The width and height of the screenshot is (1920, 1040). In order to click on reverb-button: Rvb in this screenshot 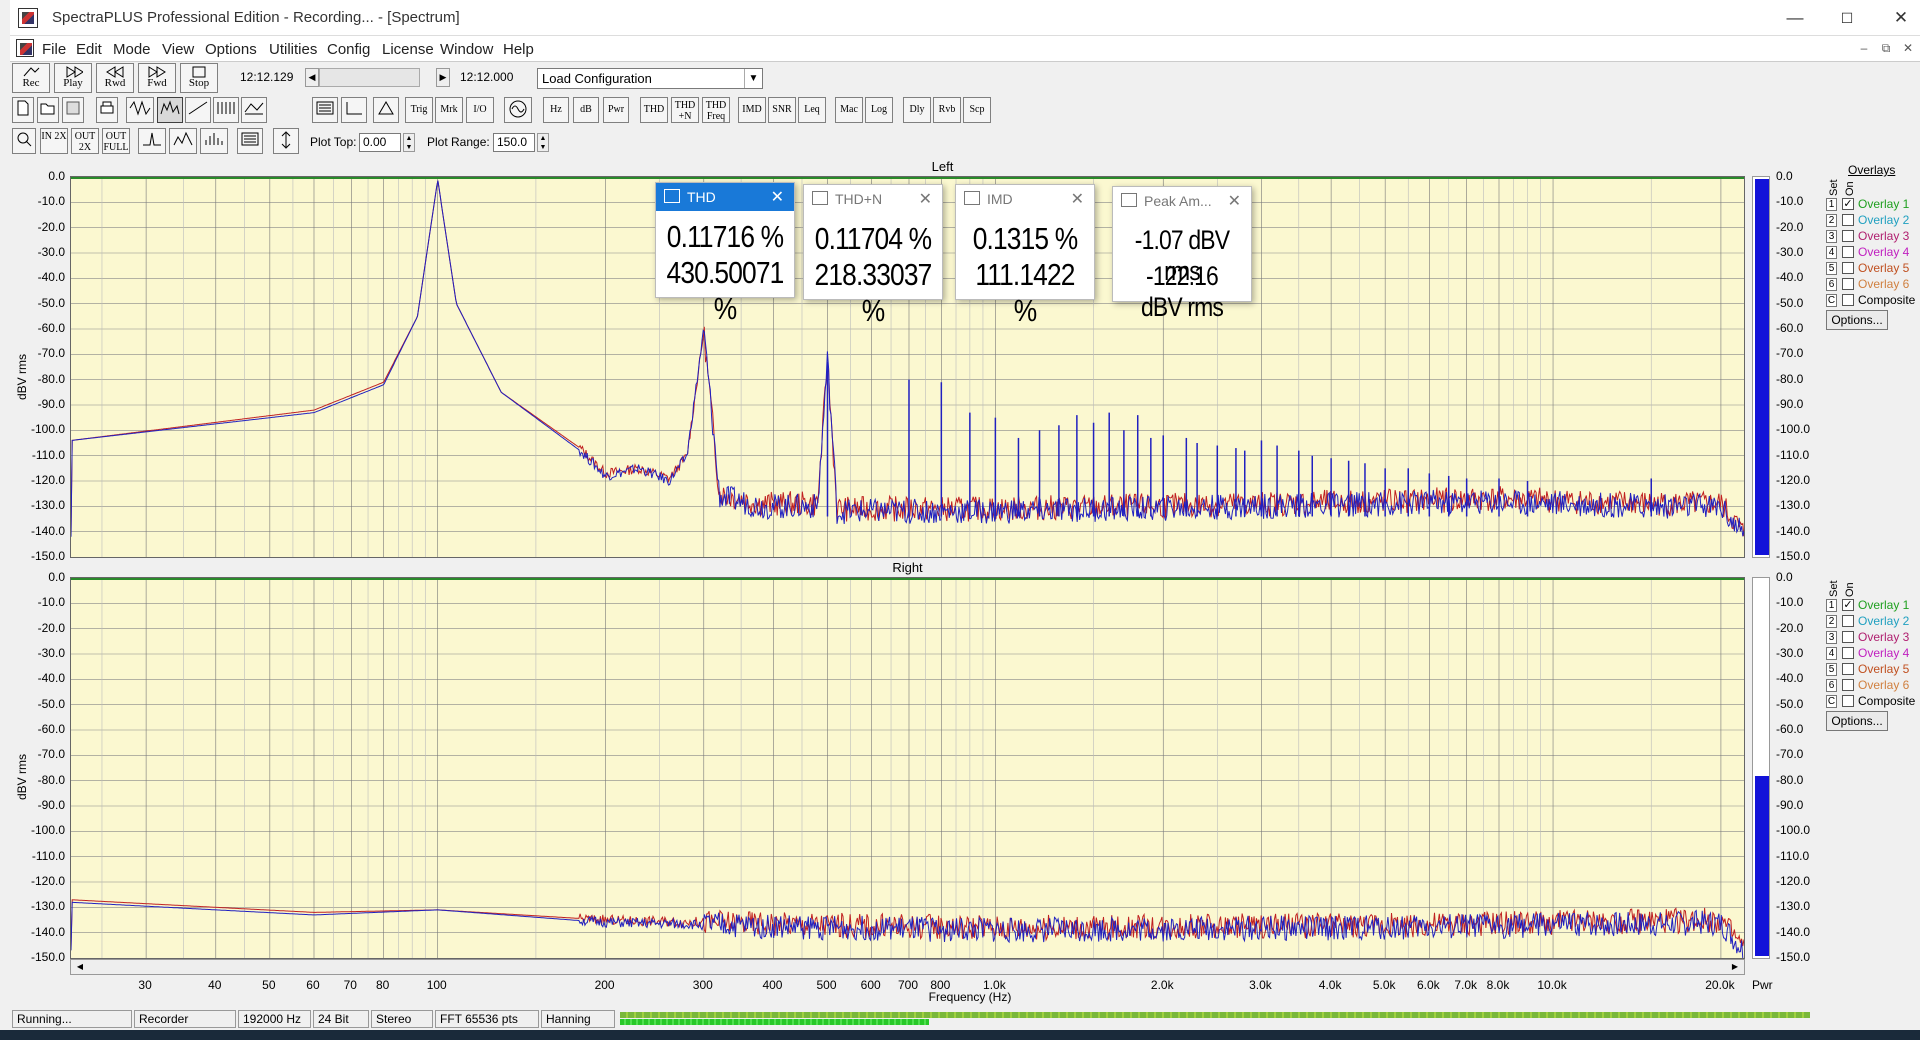, I will do `click(947, 110)`.